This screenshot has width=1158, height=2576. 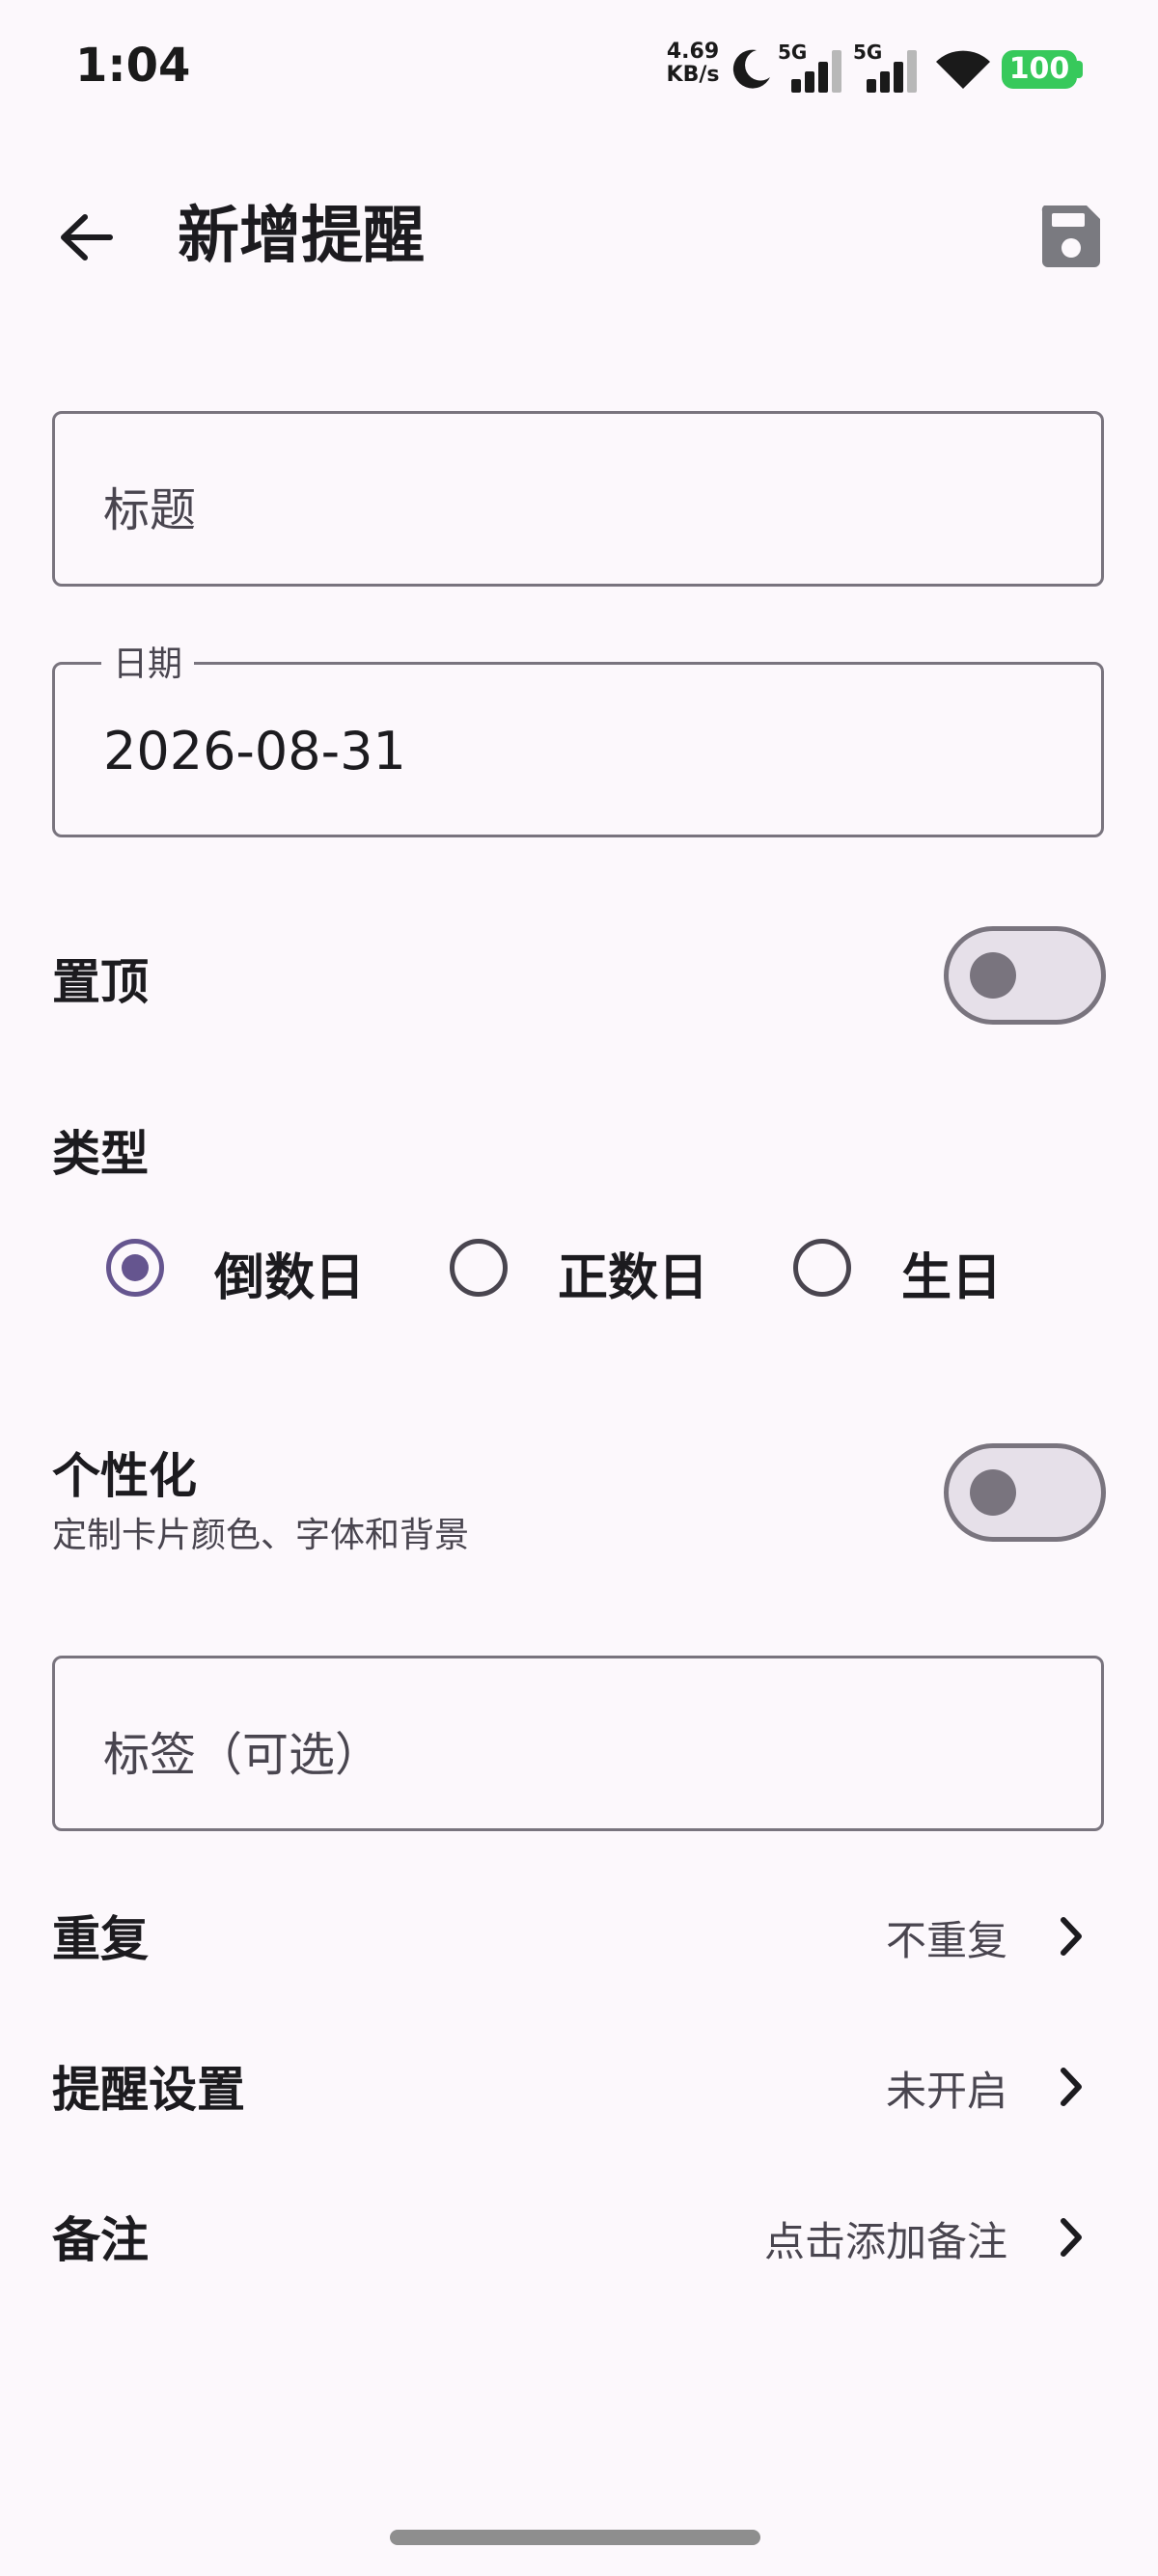 I want to click on personalize-toggle, so click(x=1025, y=1492).